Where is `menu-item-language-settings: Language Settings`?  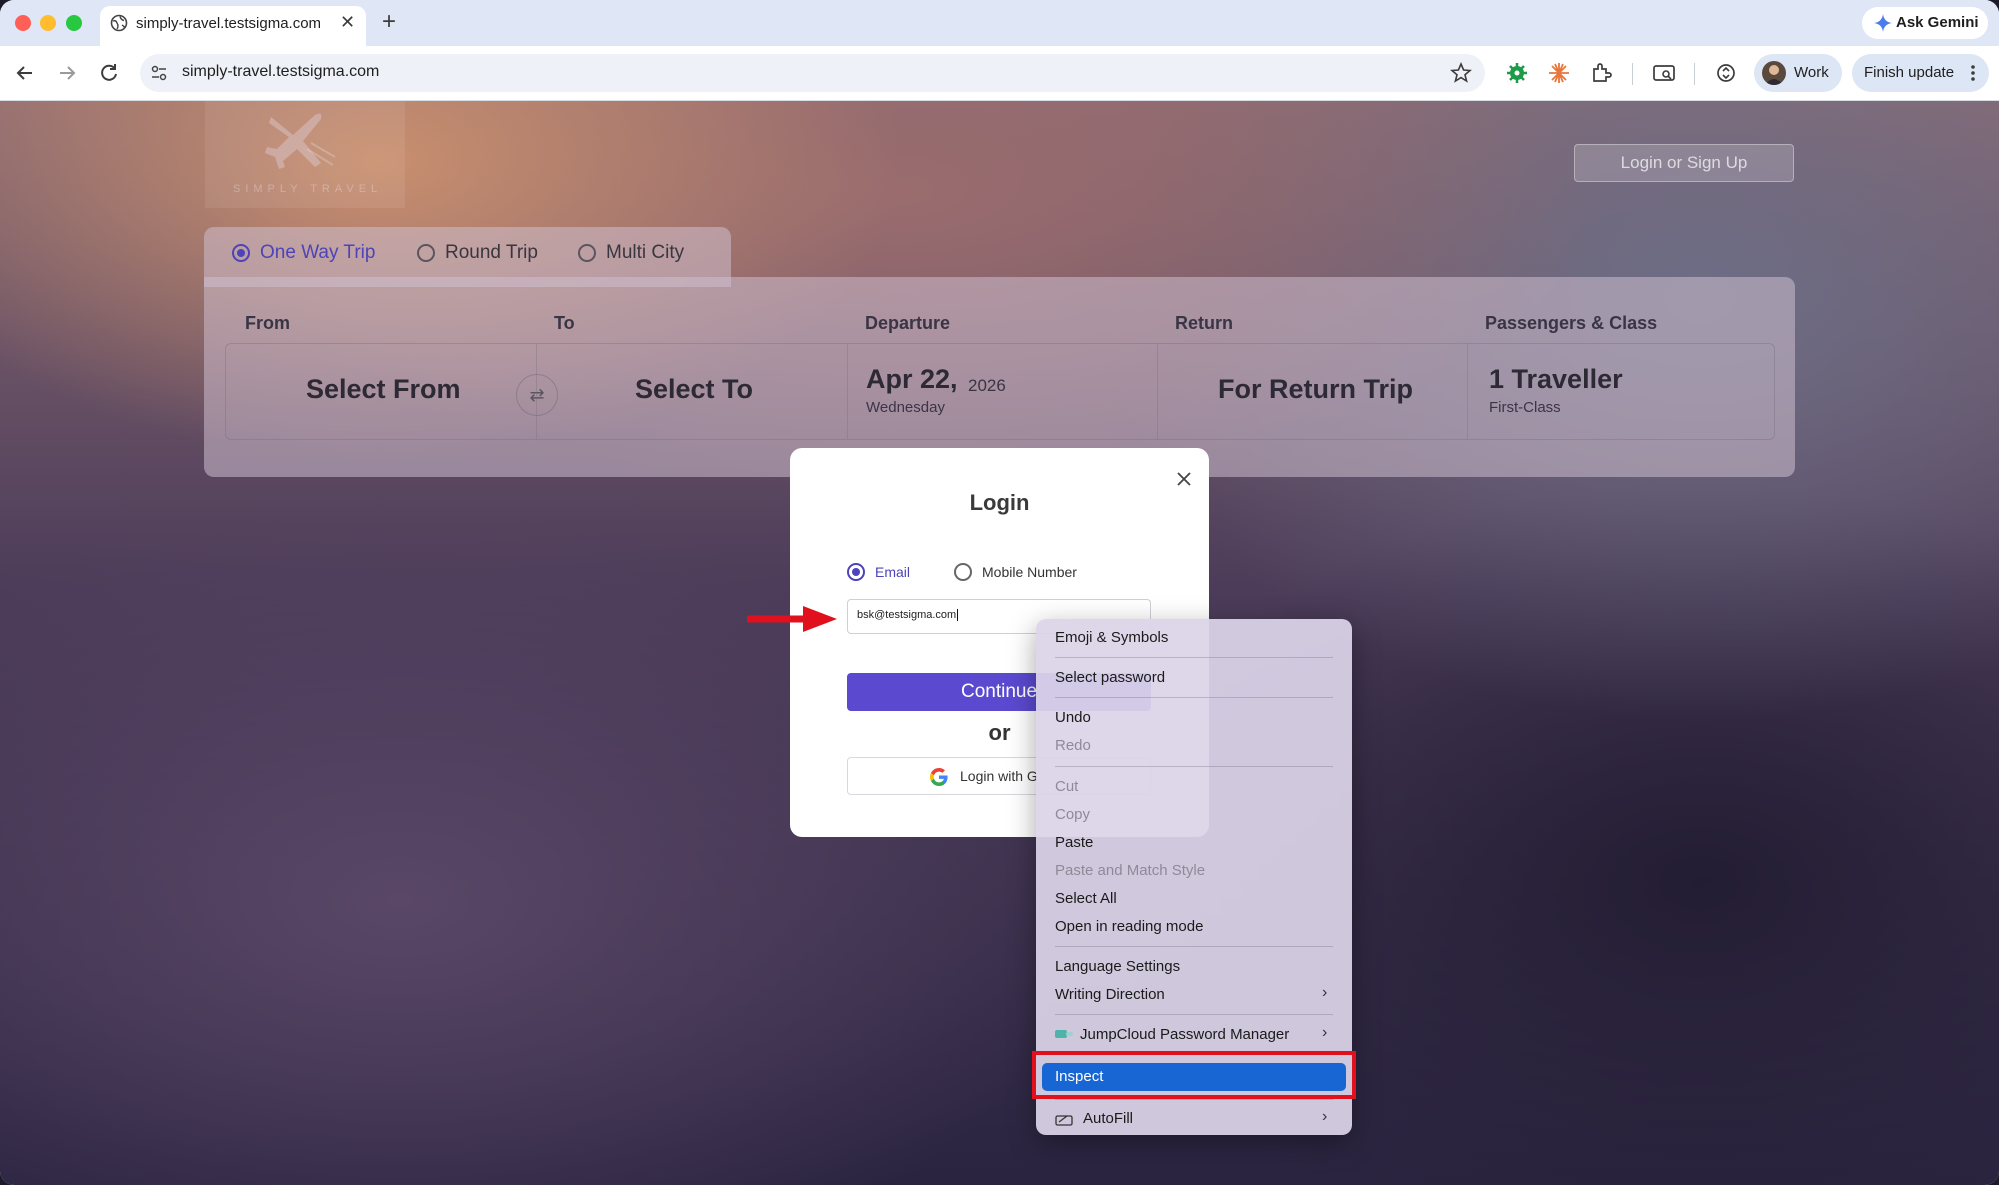 menu-item-language-settings: Language Settings is located at coordinates (1117, 966).